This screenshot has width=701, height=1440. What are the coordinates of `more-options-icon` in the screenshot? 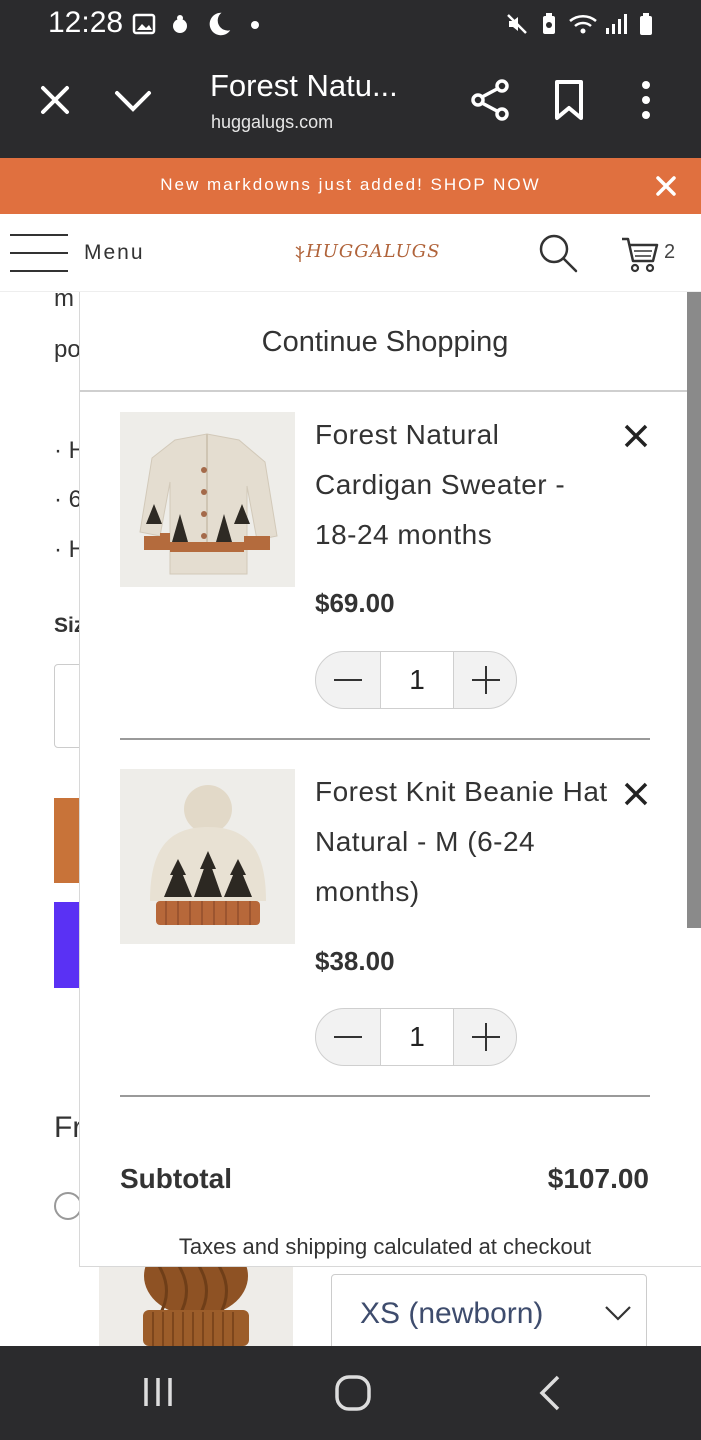 It's located at (646, 100).